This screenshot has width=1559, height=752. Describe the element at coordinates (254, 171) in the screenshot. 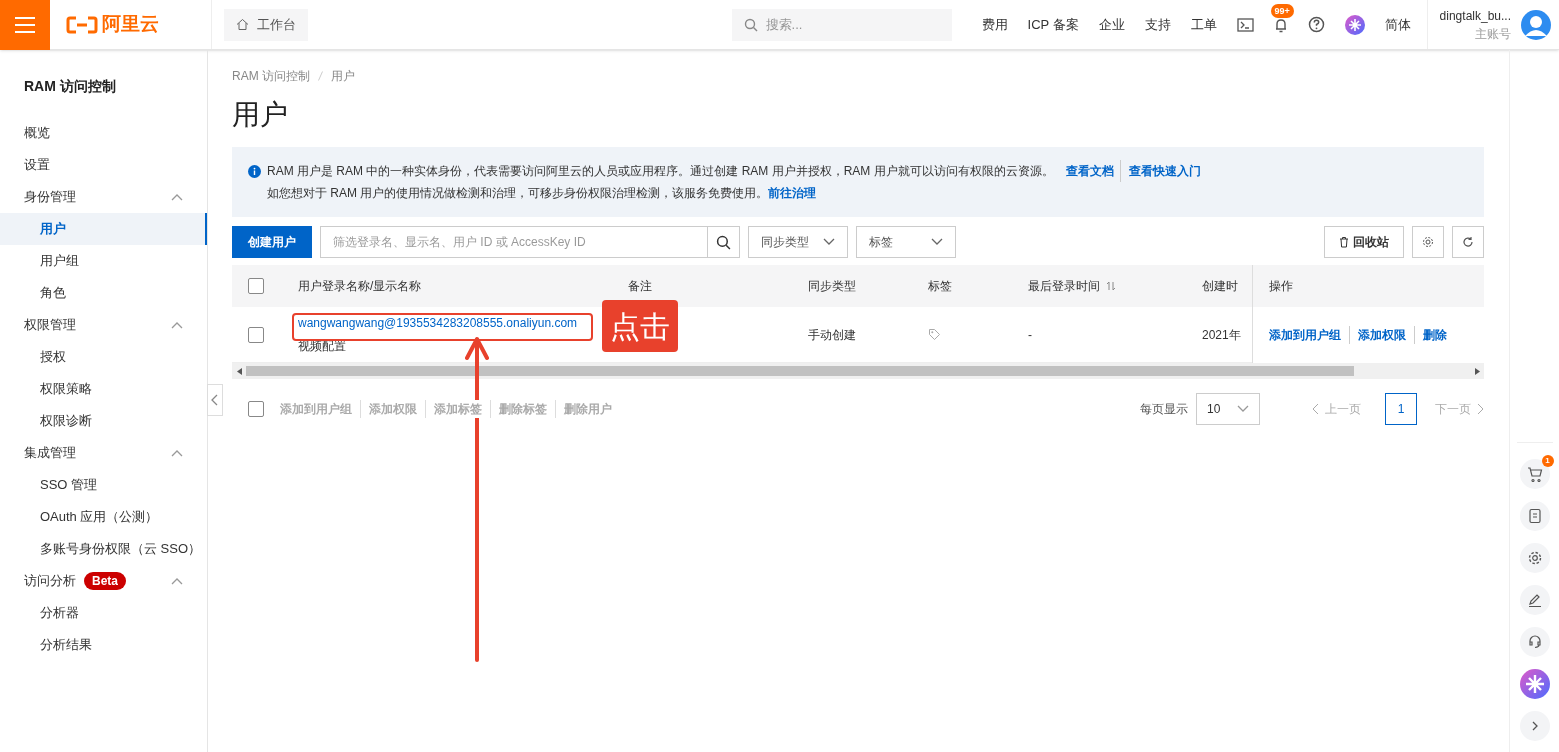

I see `info-icon` at that location.